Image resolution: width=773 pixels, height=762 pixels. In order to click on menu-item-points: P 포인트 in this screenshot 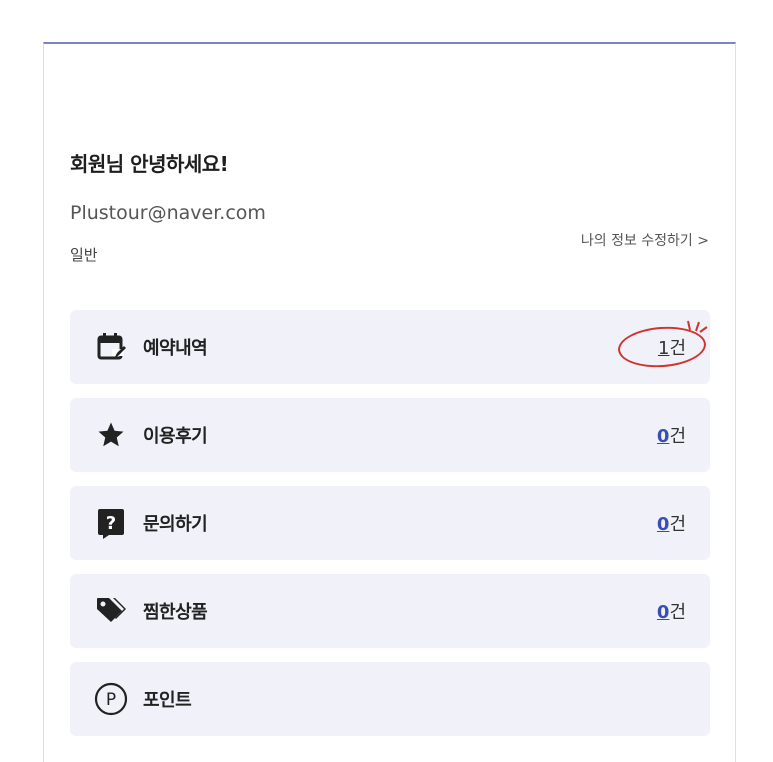, I will do `click(390, 699)`.